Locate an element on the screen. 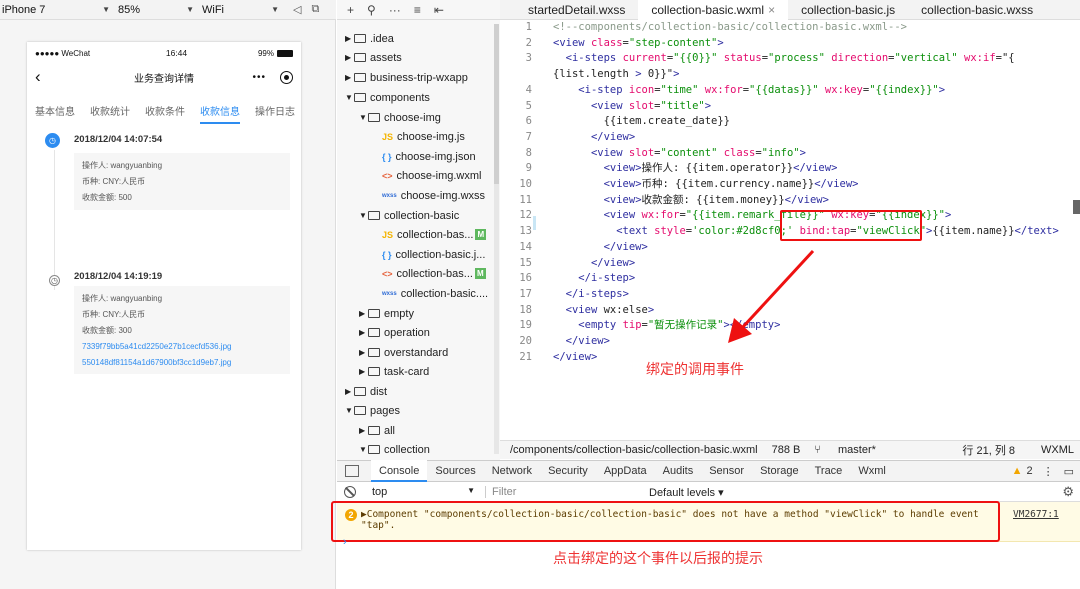 The image size is (1080, 589). language-mode: WXML is located at coordinates (1057, 450).